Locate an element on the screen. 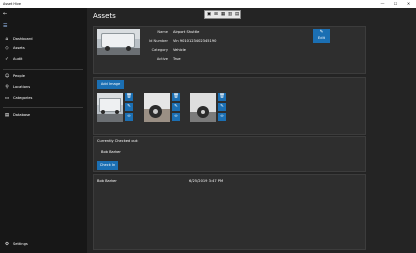  name-label: Name is located at coordinates (162, 32).